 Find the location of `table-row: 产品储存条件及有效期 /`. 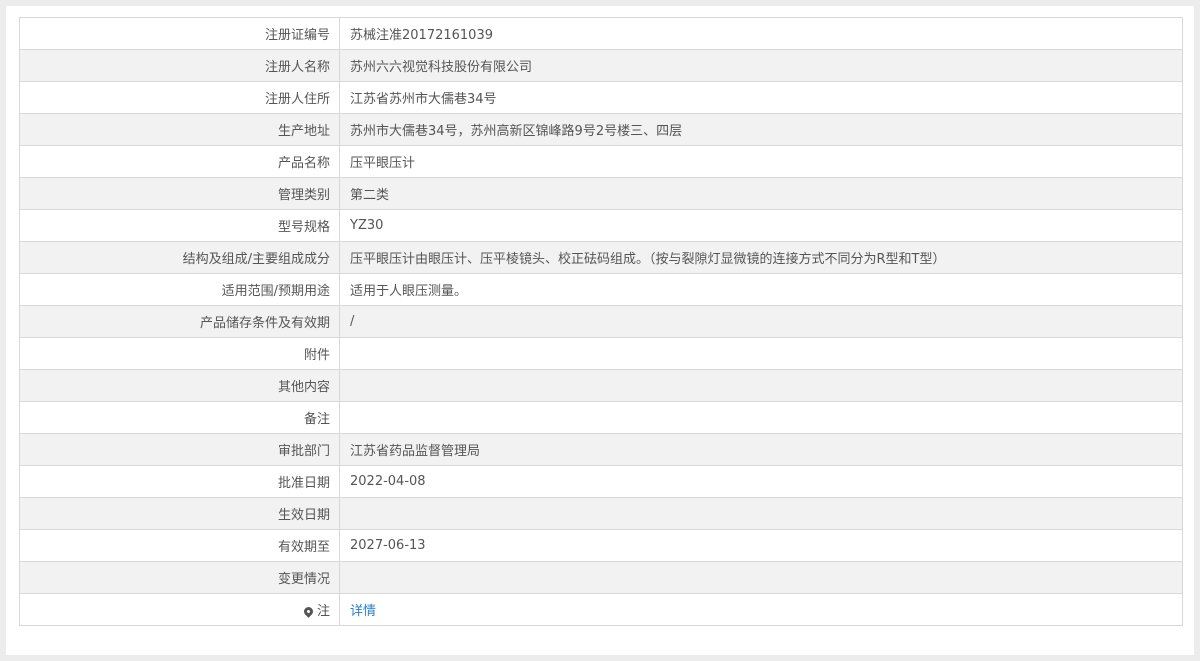

table-row: 产品储存条件及有效期 / is located at coordinates (601, 321).